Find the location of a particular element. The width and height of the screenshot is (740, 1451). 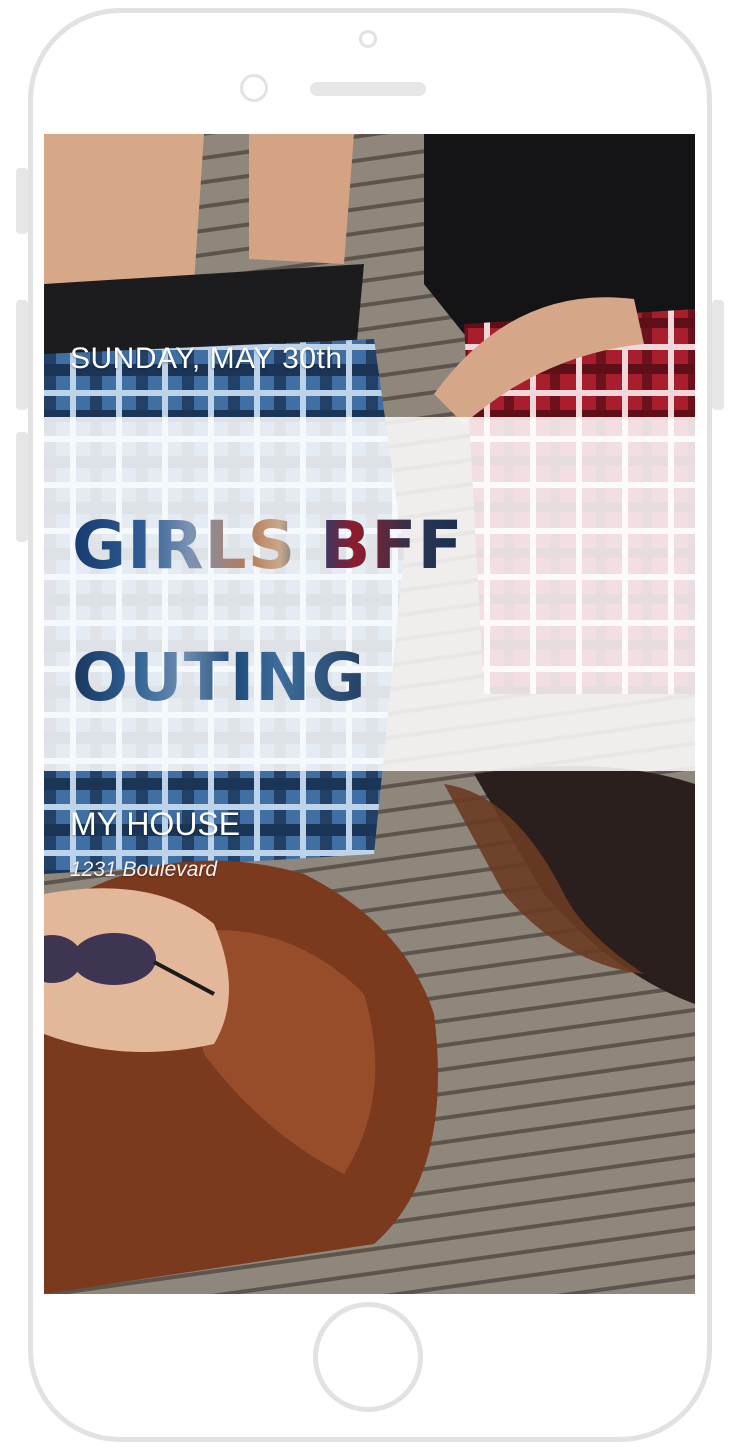

speaker-icon is located at coordinates (368, 89).